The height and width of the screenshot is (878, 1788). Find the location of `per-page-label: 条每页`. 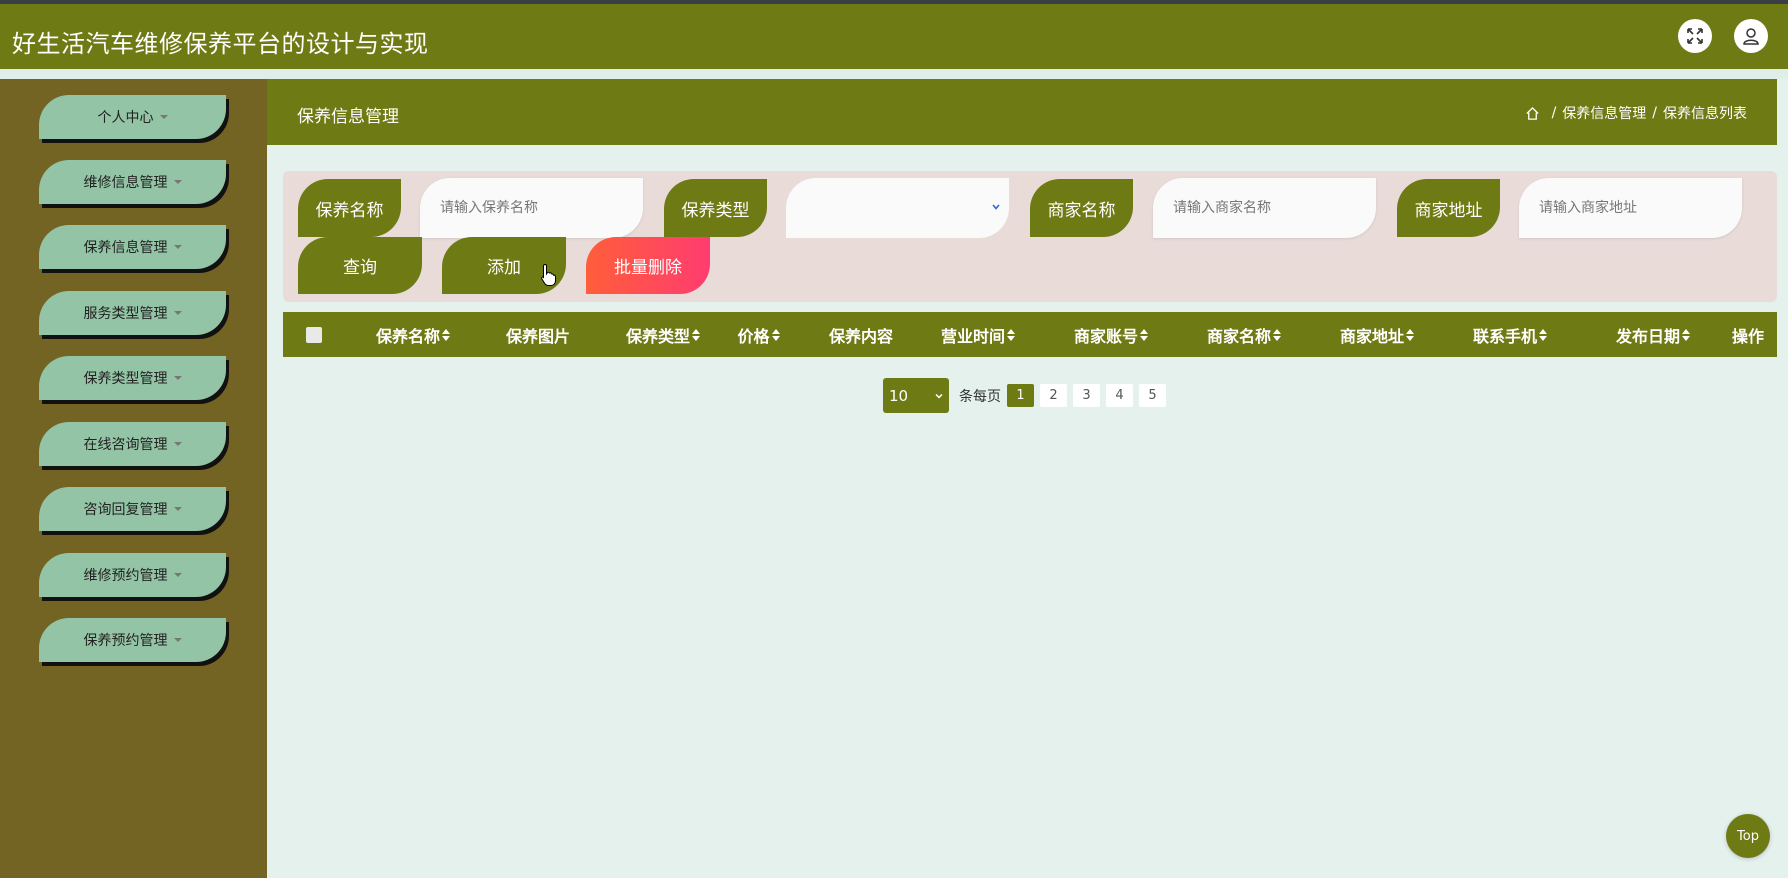

per-page-label: 条每页 is located at coordinates (980, 396).